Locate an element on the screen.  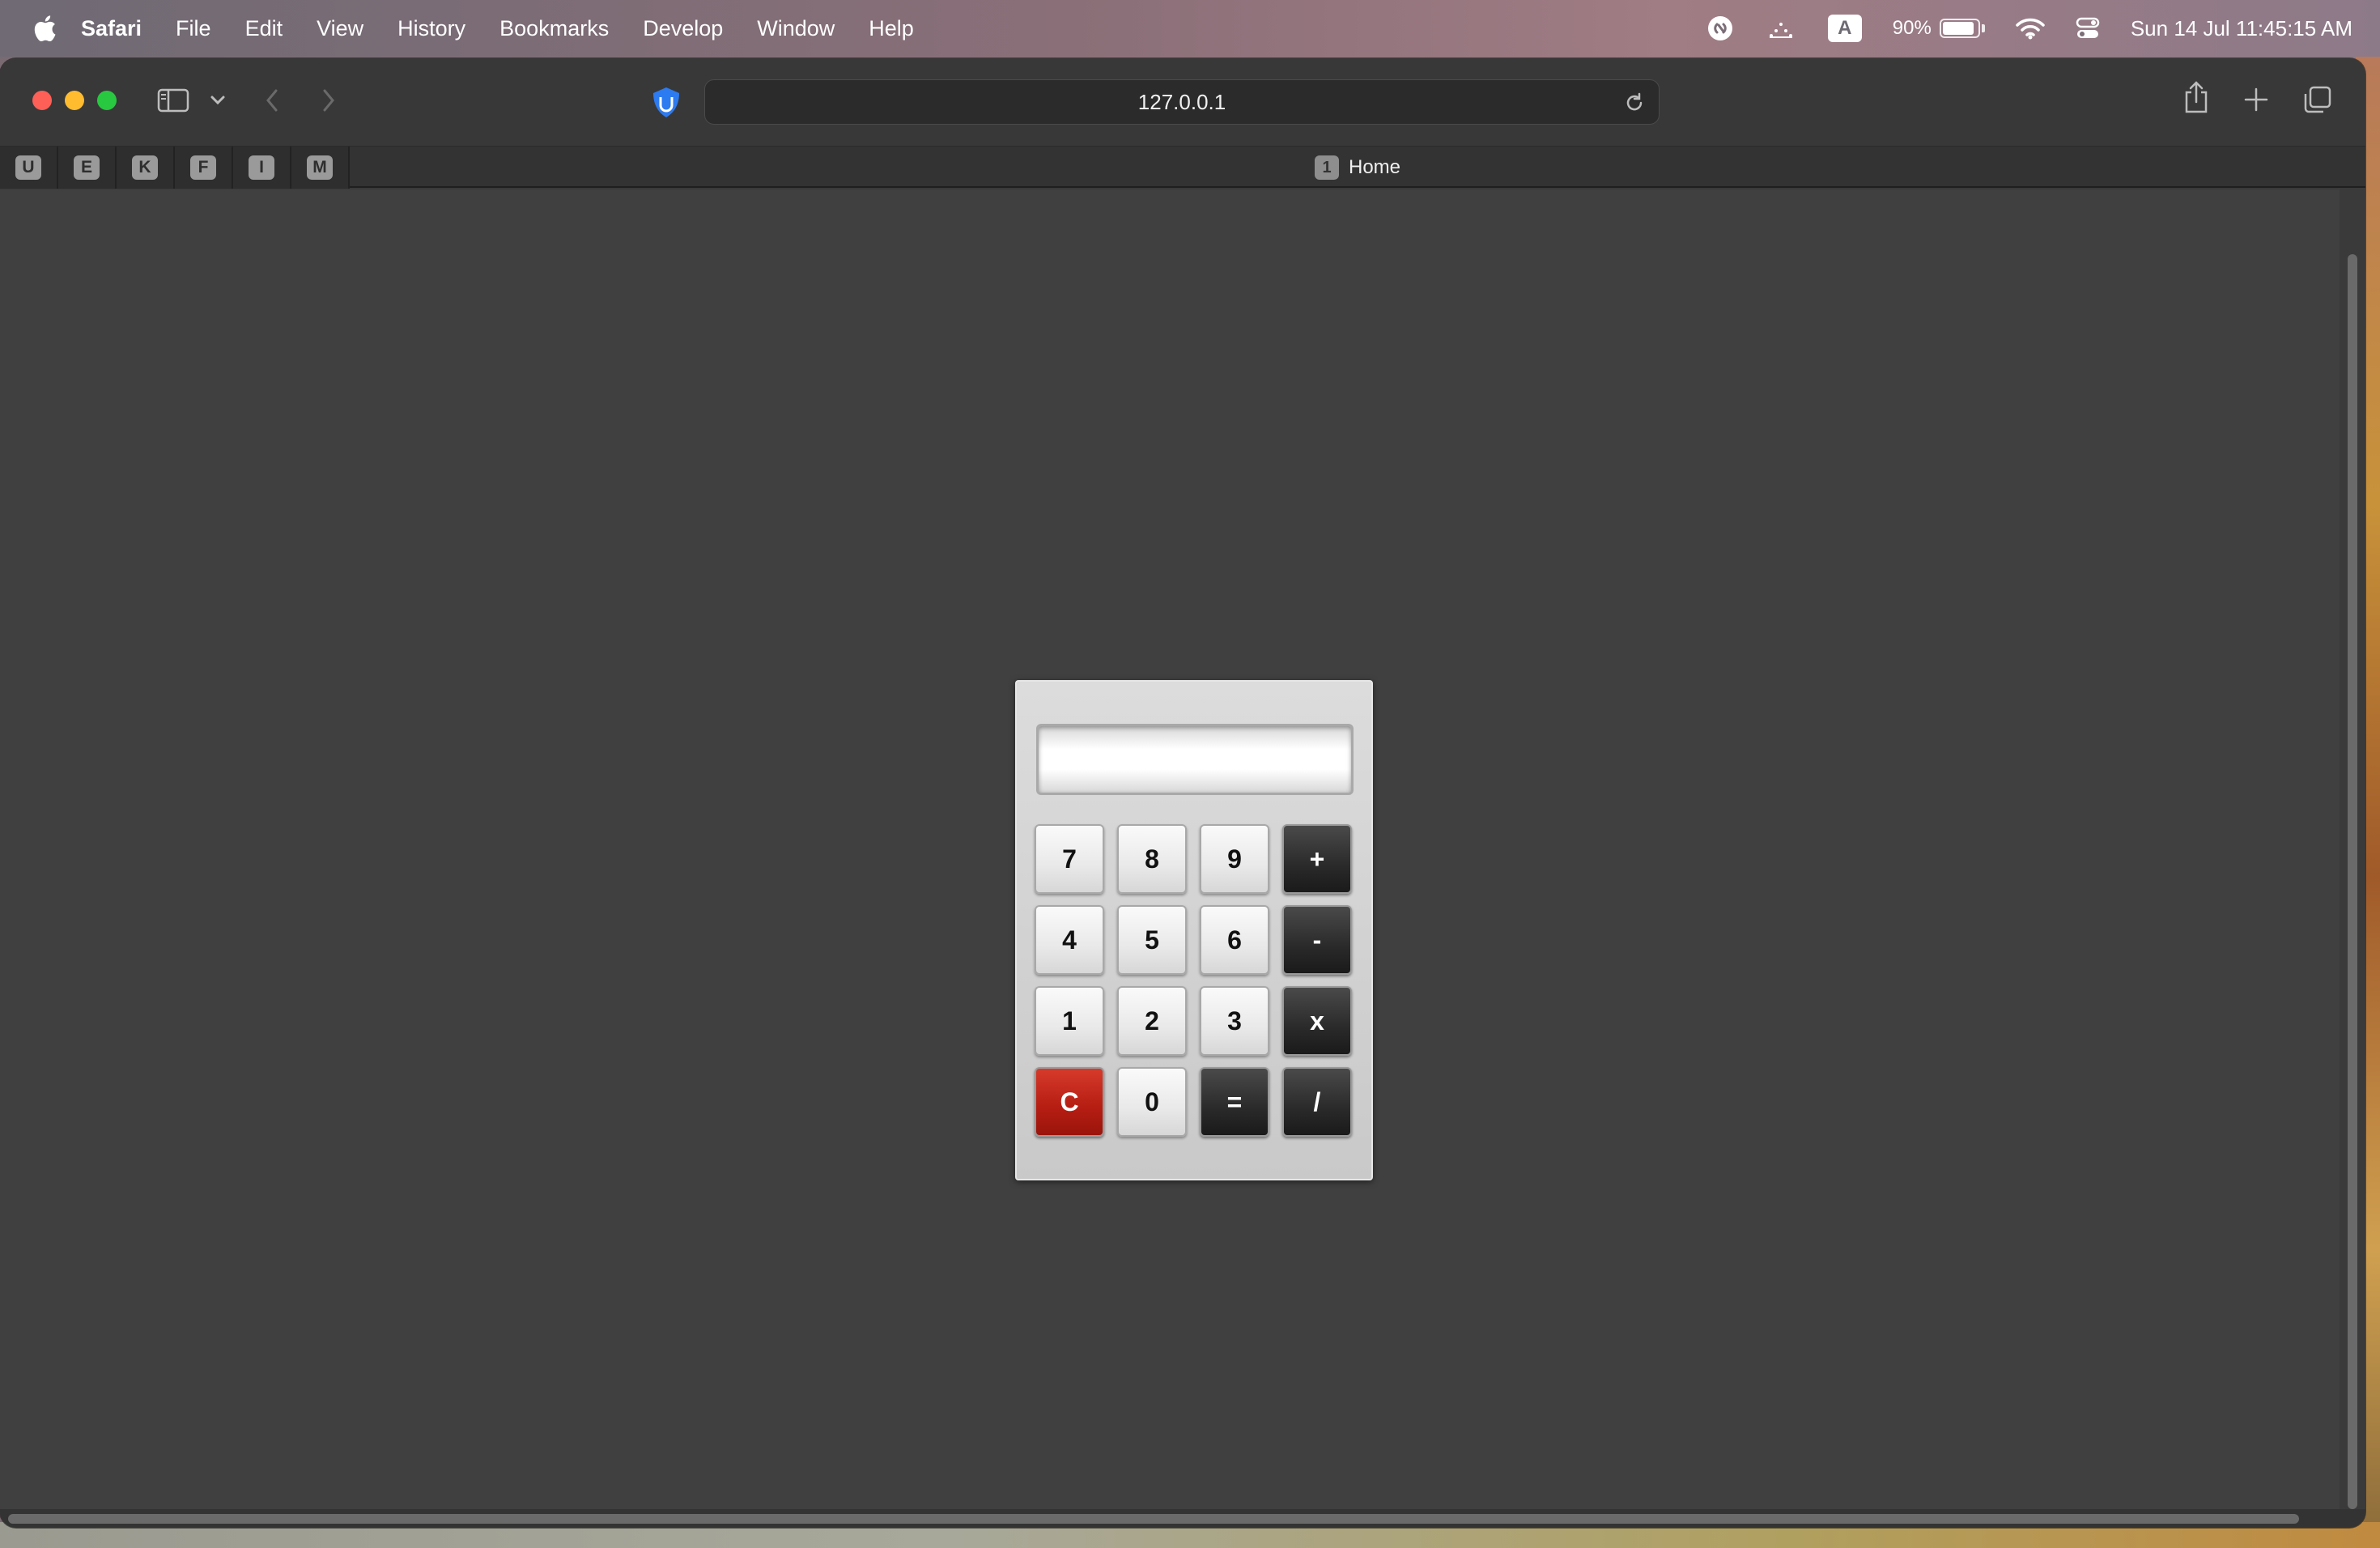
control-center-icon is located at coordinates (2088, 28).